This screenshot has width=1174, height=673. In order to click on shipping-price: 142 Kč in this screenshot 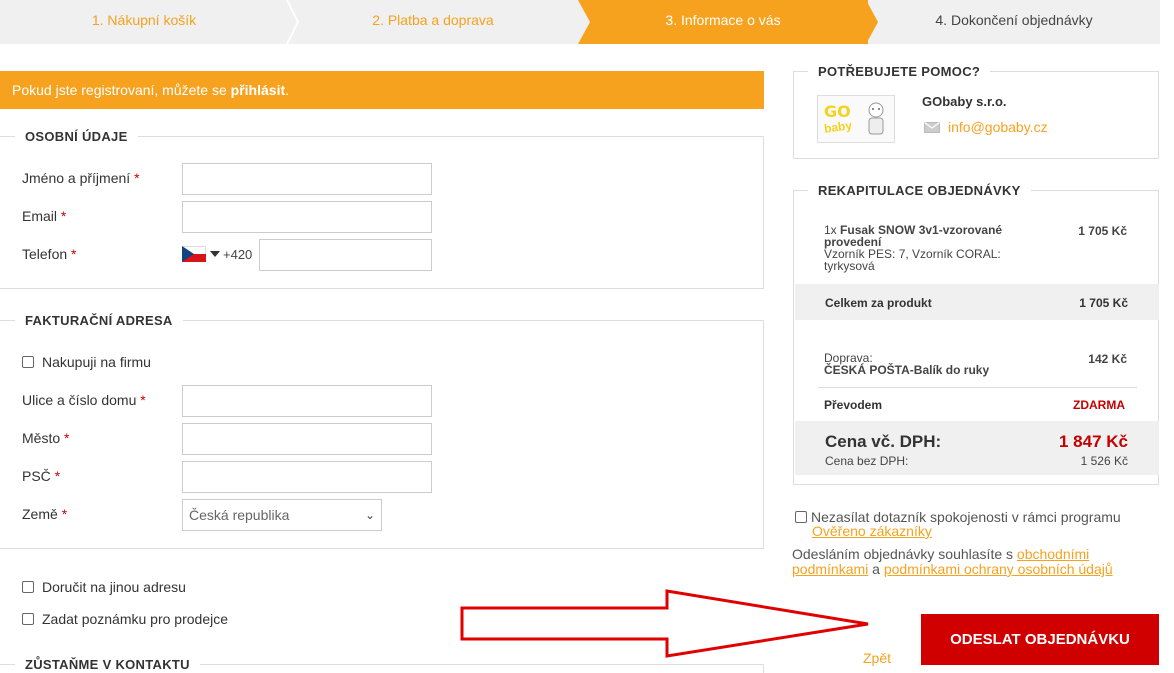, I will do `click(1107, 359)`.